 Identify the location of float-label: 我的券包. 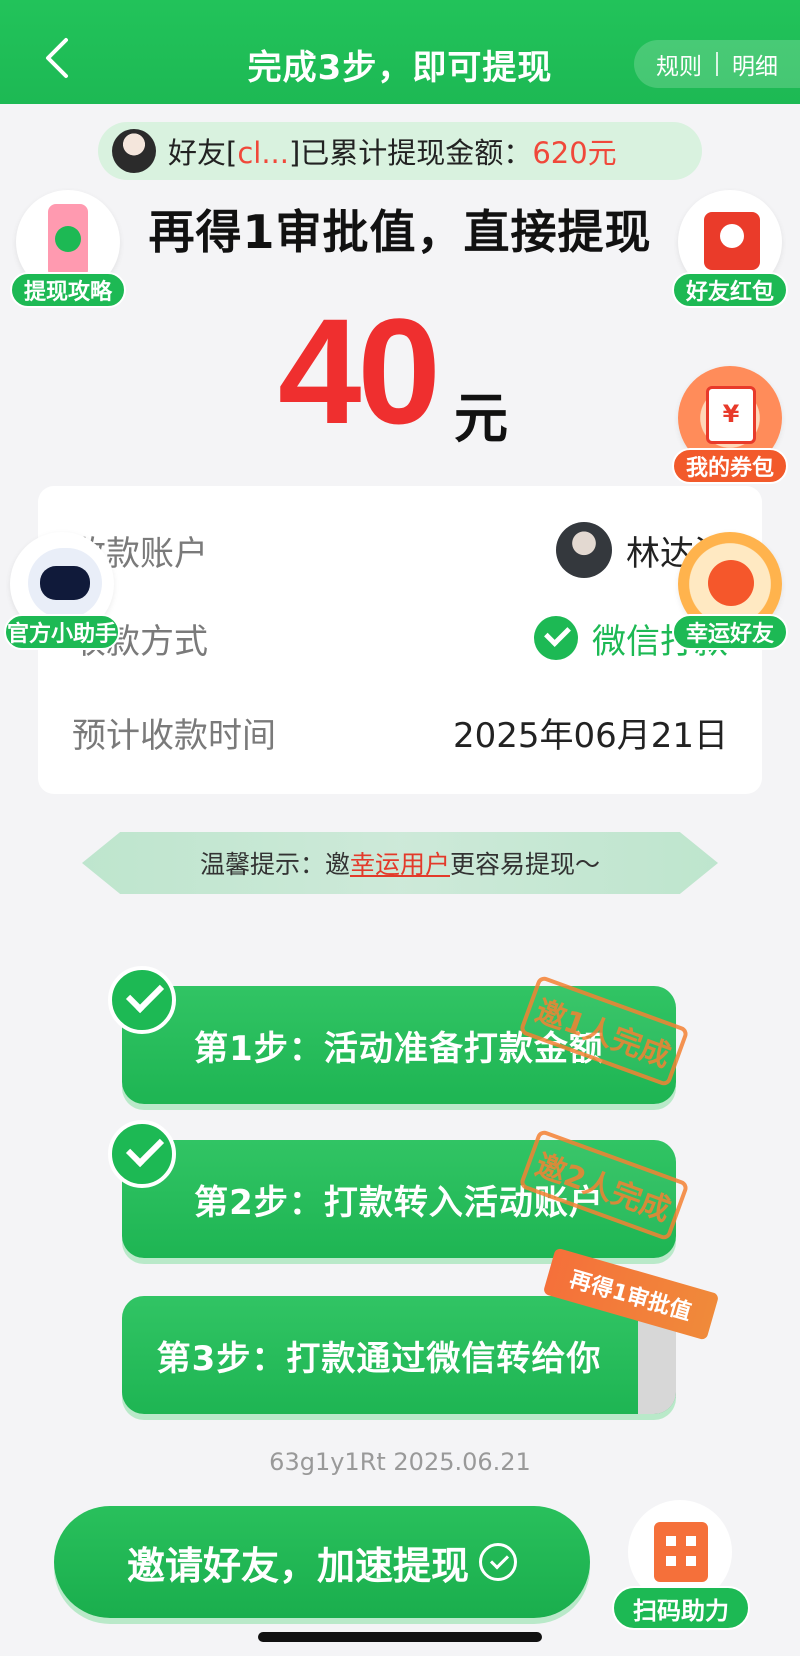
(730, 466).